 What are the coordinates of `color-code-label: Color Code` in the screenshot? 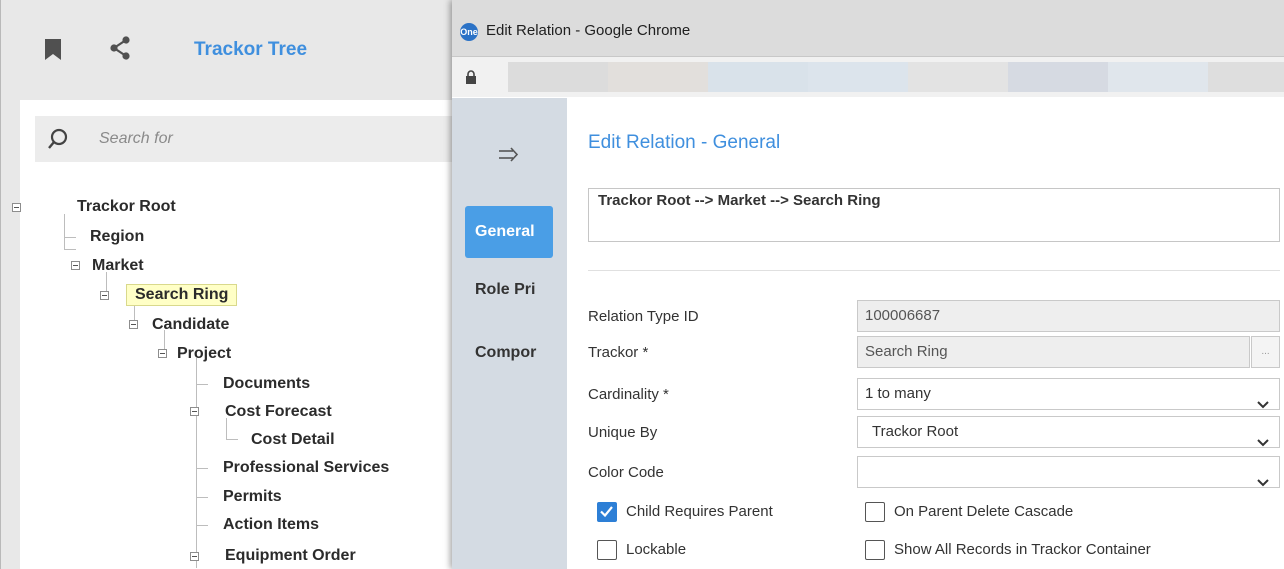 It's located at (626, 472).